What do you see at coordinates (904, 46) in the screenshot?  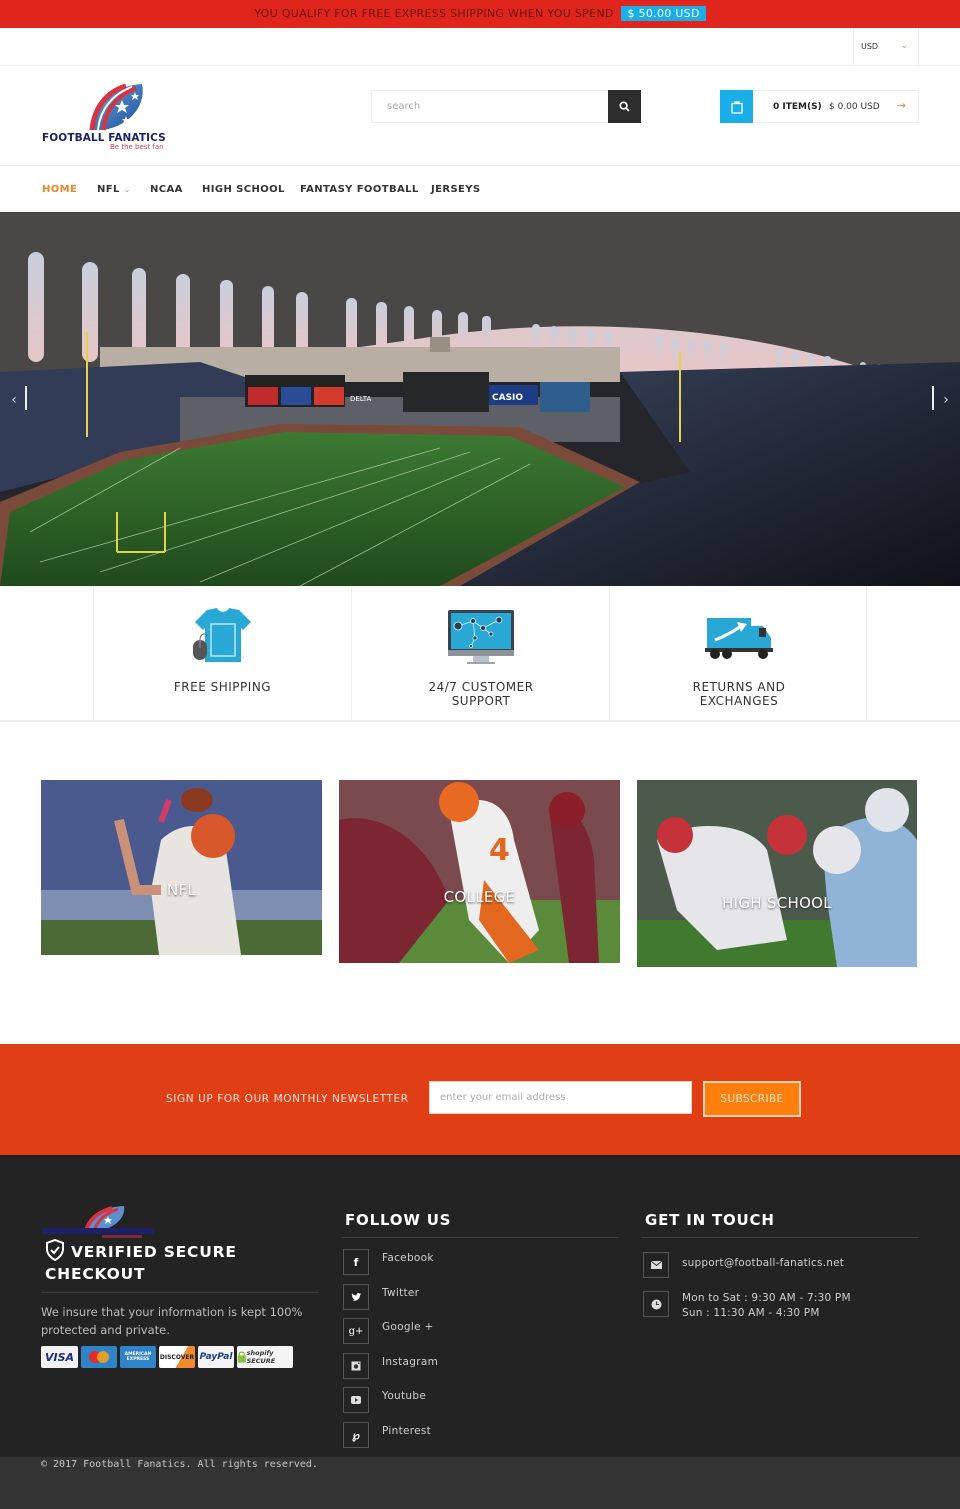 I see `chevron-down-icon: ⌄` at bounding box center [904, 46].